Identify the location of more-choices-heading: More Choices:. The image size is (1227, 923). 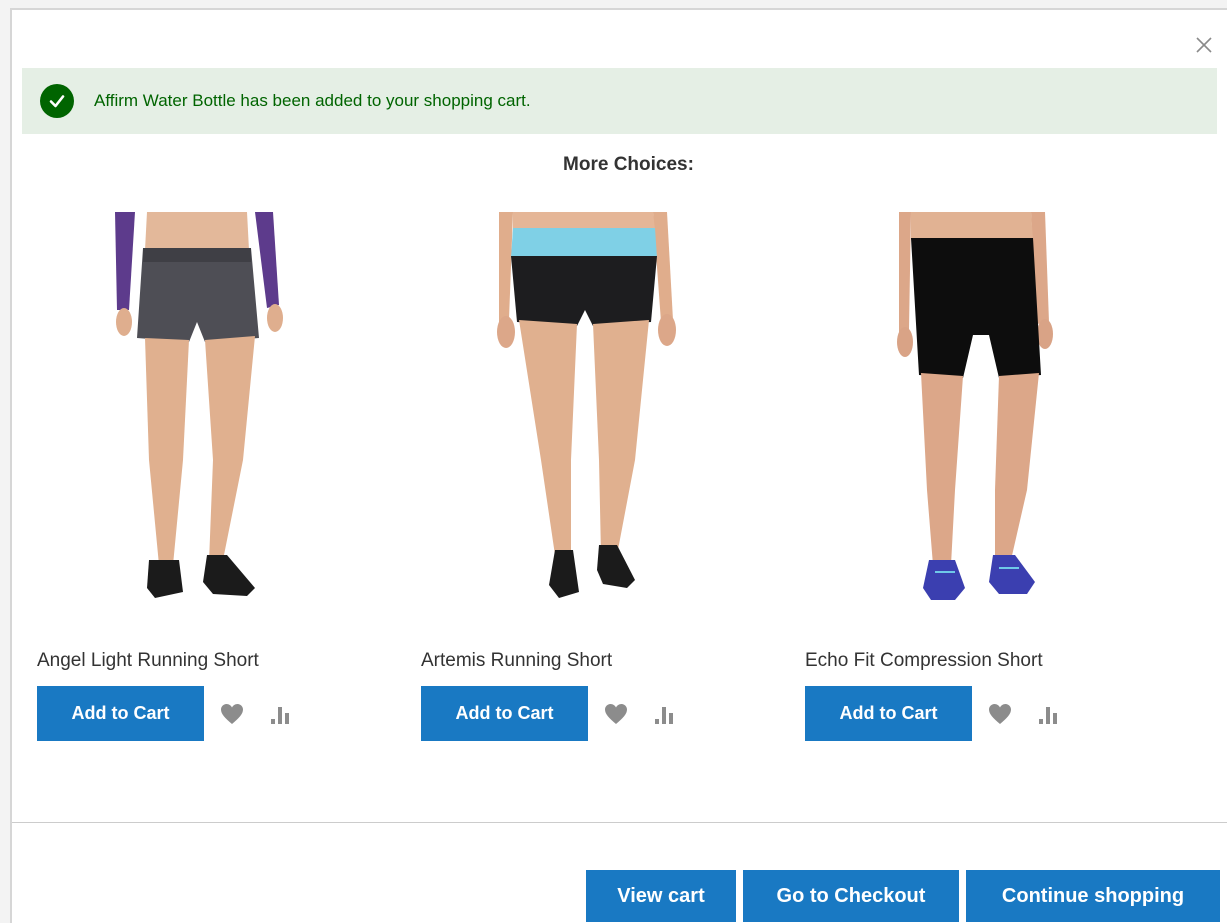
(628, 164).